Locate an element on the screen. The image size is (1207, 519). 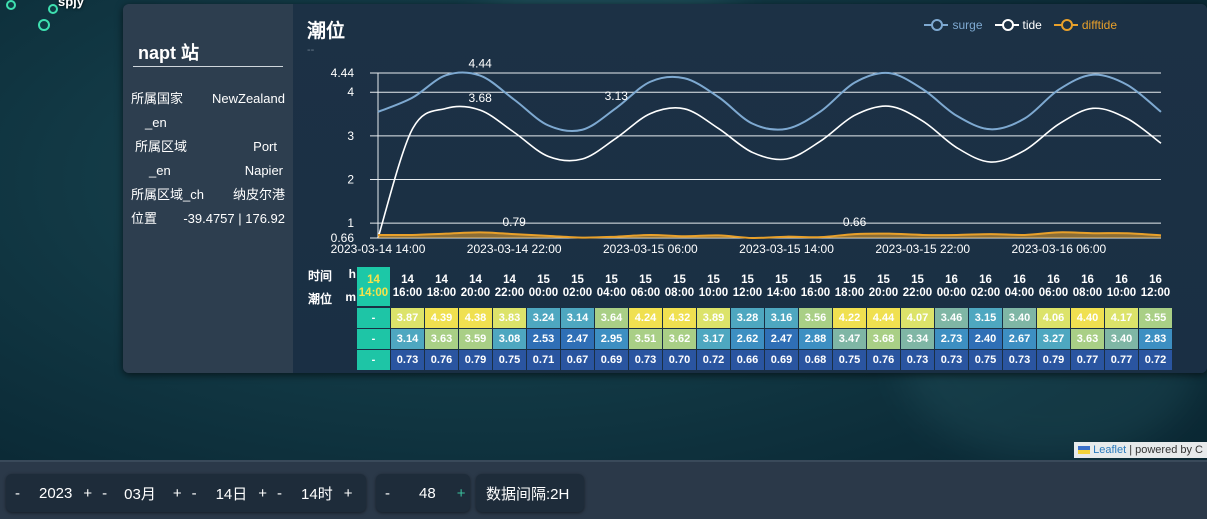
table-cell: 0.77 is located at coordinates (1087, 360).